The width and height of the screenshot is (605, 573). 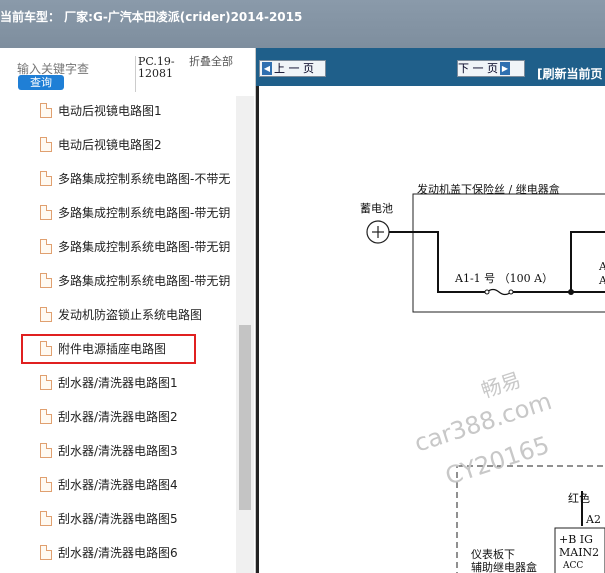 I want to click on fuse-label: A1-1 号 （100 A）, so click(x=504, y=278).